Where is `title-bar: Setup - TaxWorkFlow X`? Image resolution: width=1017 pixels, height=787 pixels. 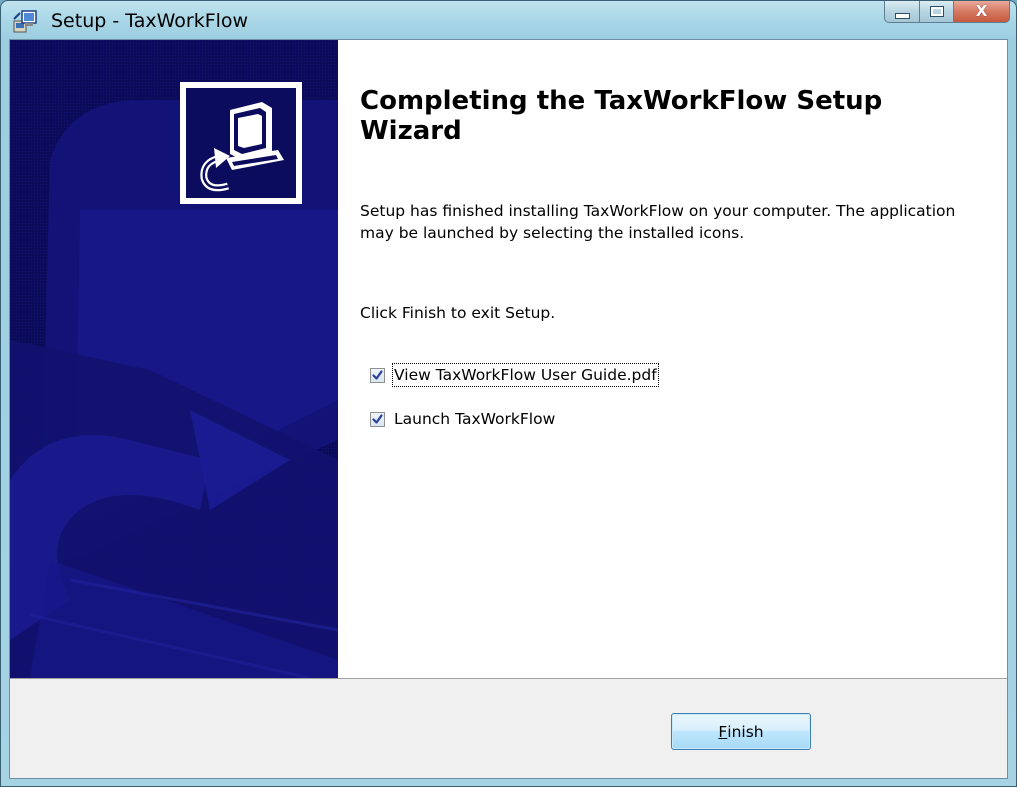
title-bar: Setup - TaxWorkFlow X is located at coordinates (508, 21).